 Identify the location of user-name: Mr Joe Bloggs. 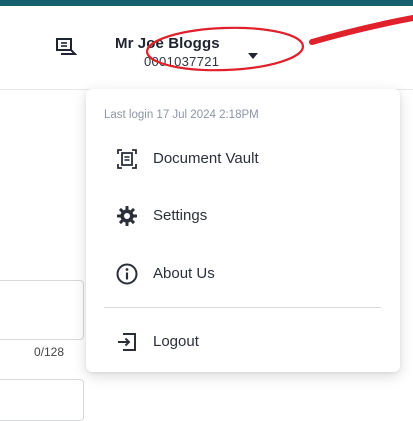
(167, 43).